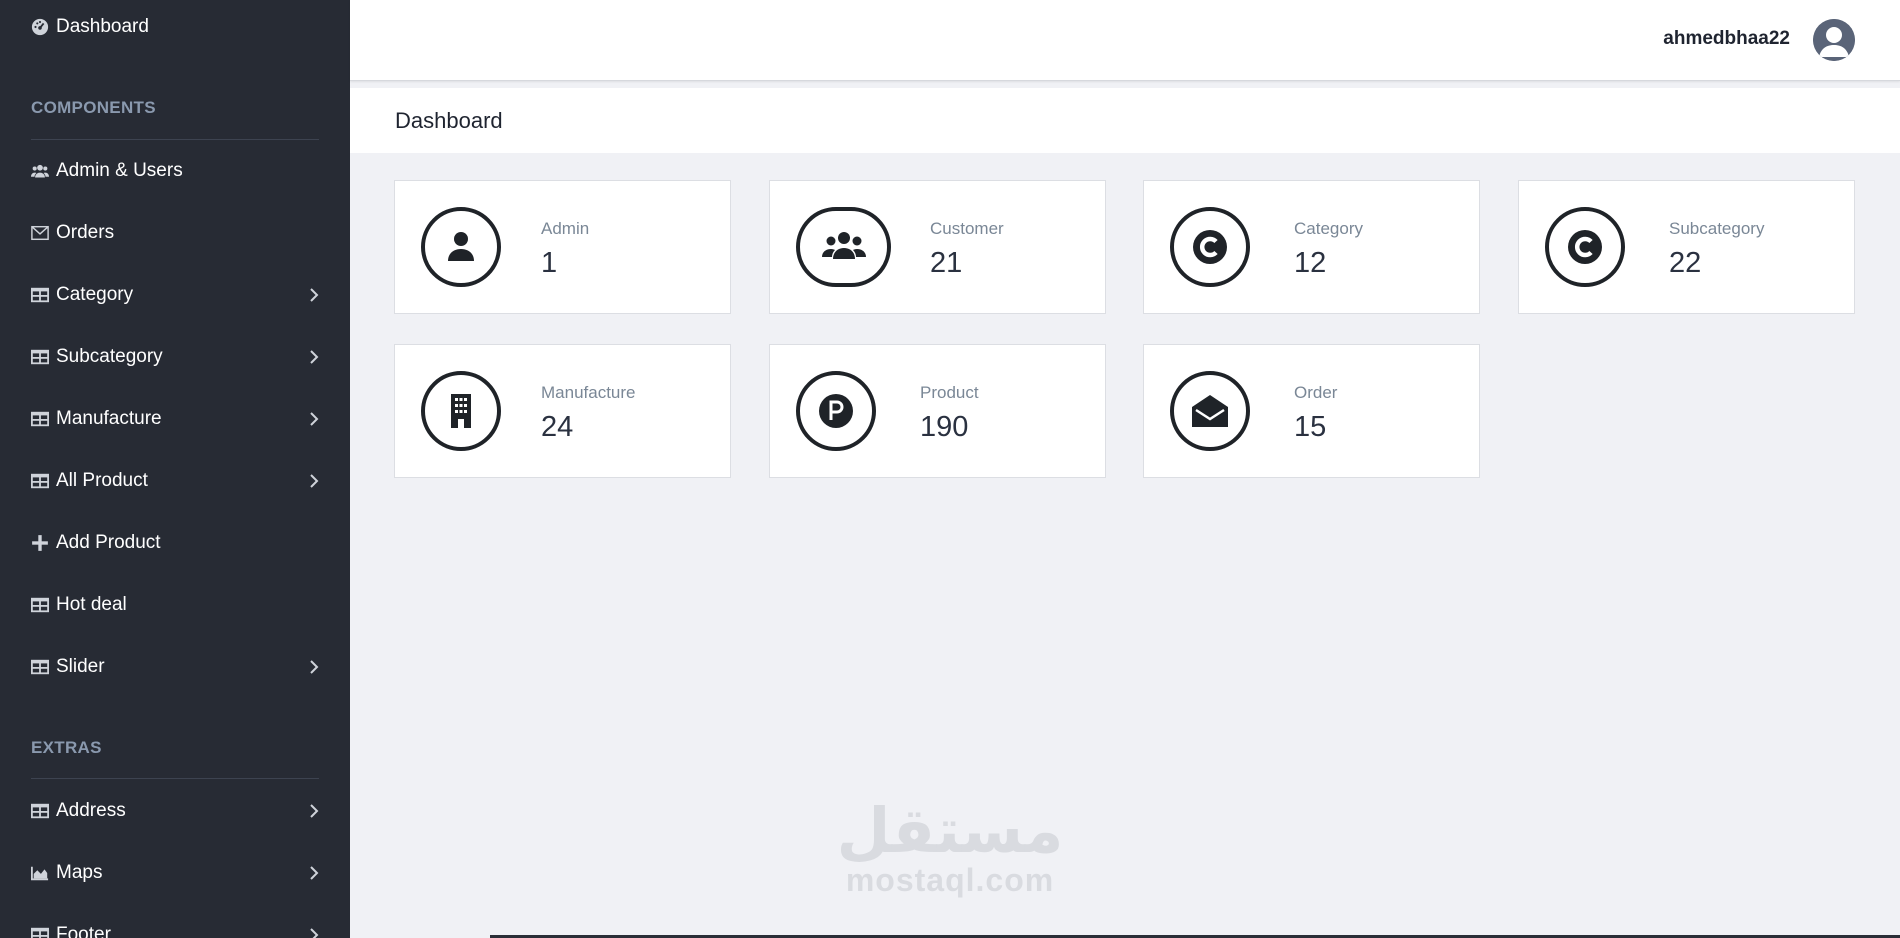 Image resolution: width=1900 pixels, height=938 pixels. What do you see at coordinates (175, 481) in the screenshot?
I see `sidebar-item-all-product: All Product` at bounding box center [175, 481].